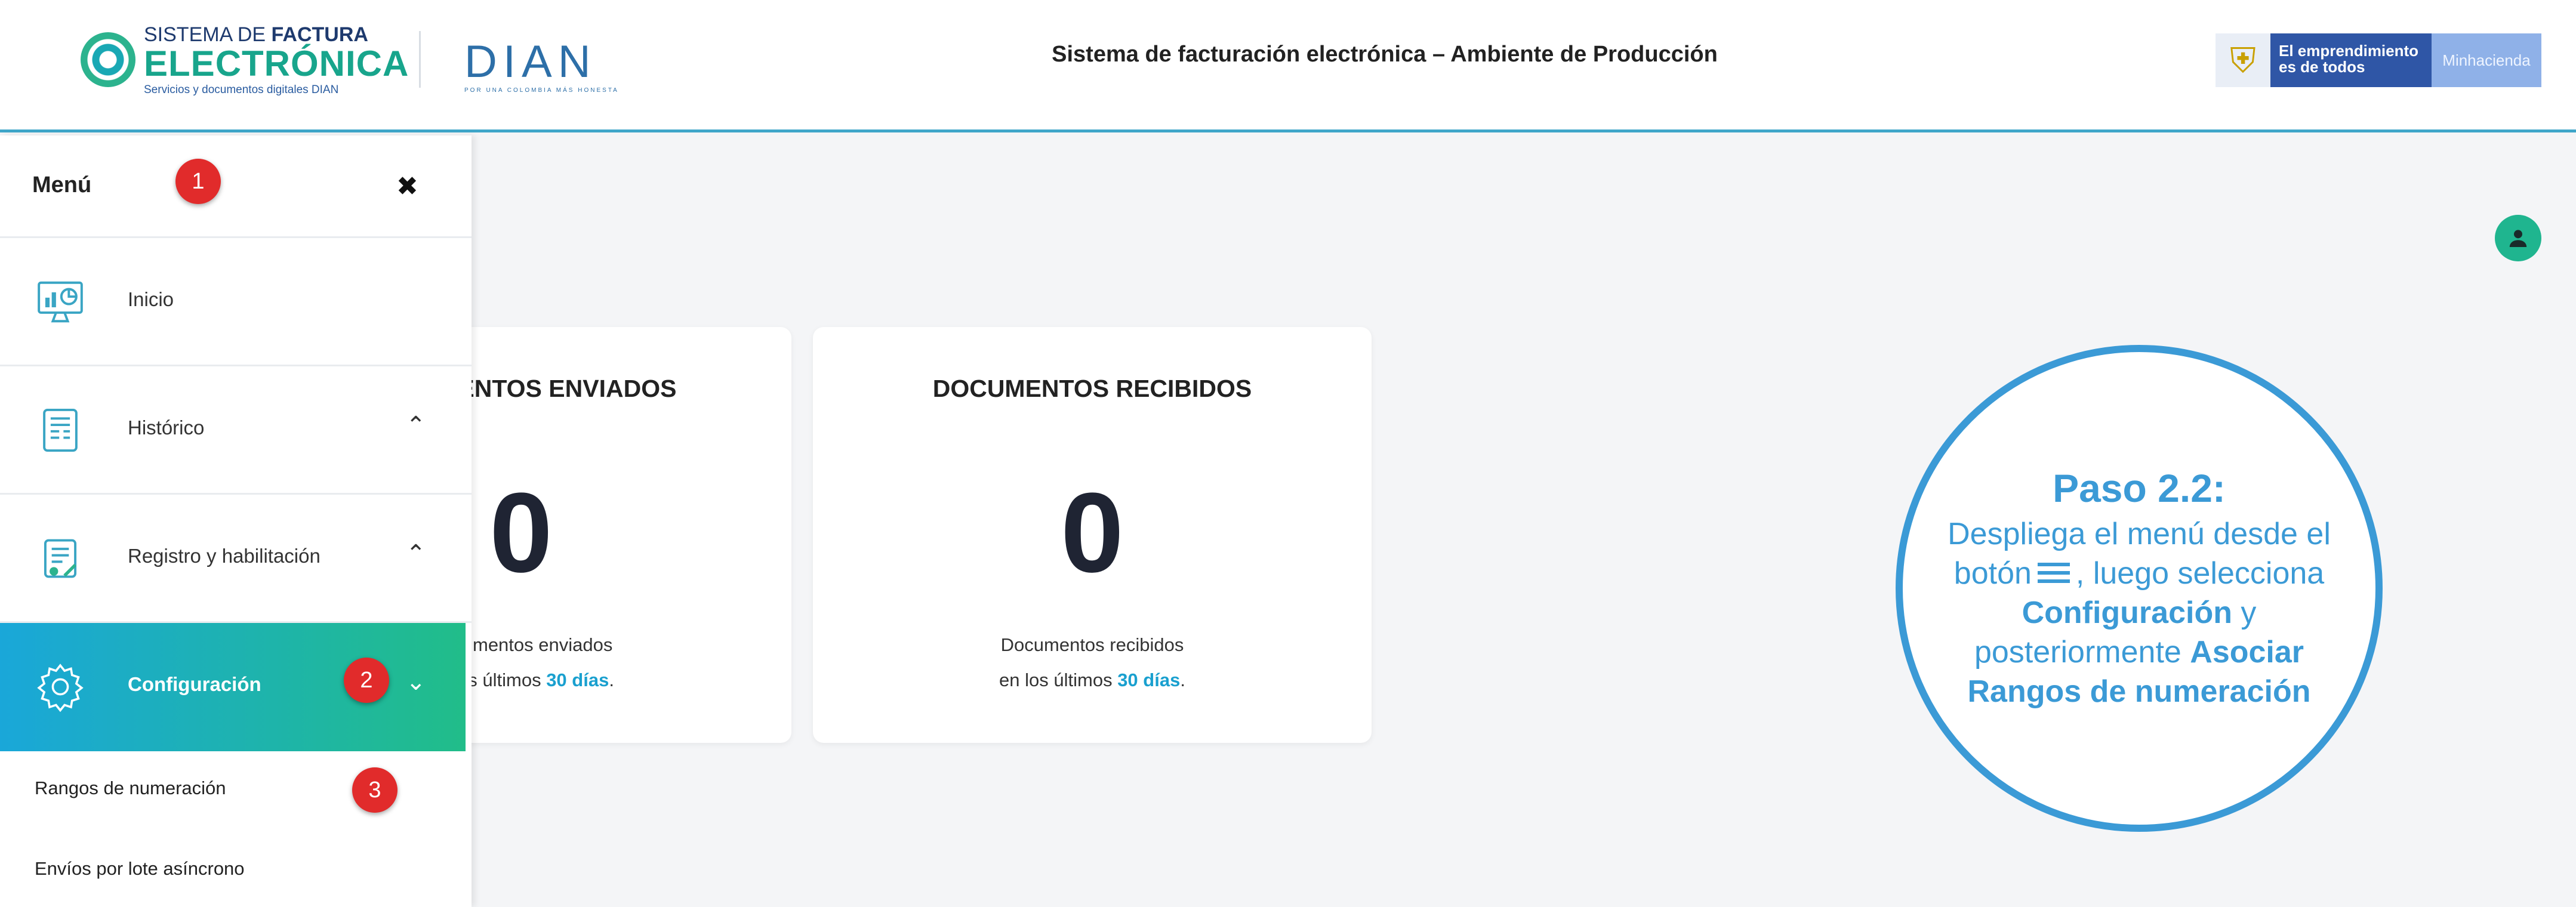 The image size is (2576, 907). Describe the element at coordinates (2322, 67) in the screenshot. I see `brand-line2: es de todos` at that location.